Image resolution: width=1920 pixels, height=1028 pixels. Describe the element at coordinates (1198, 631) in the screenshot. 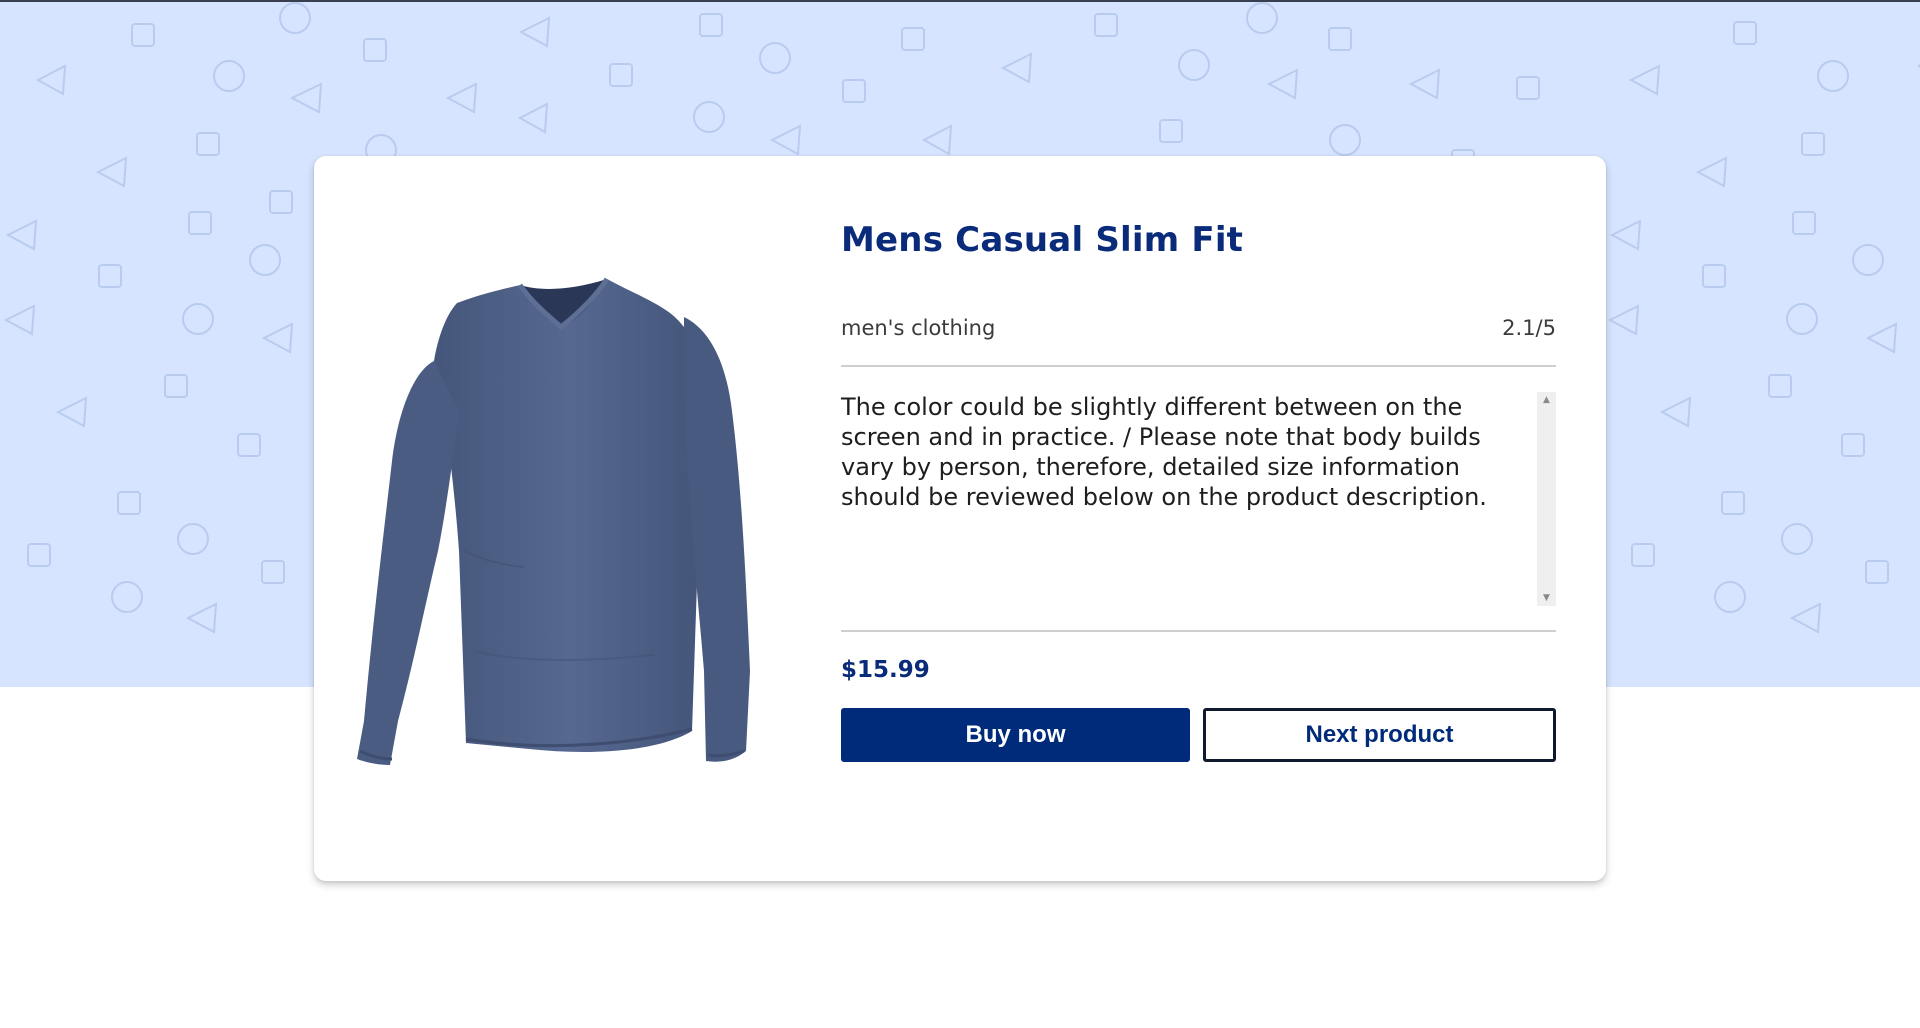

I see `divider-bottom` at that location.